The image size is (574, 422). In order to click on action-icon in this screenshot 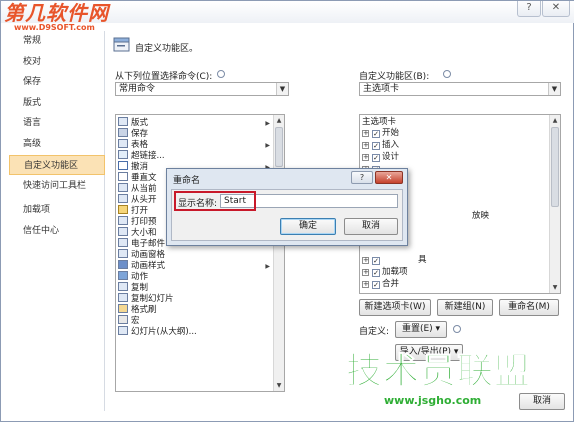, I will do `click(123, 275)`.